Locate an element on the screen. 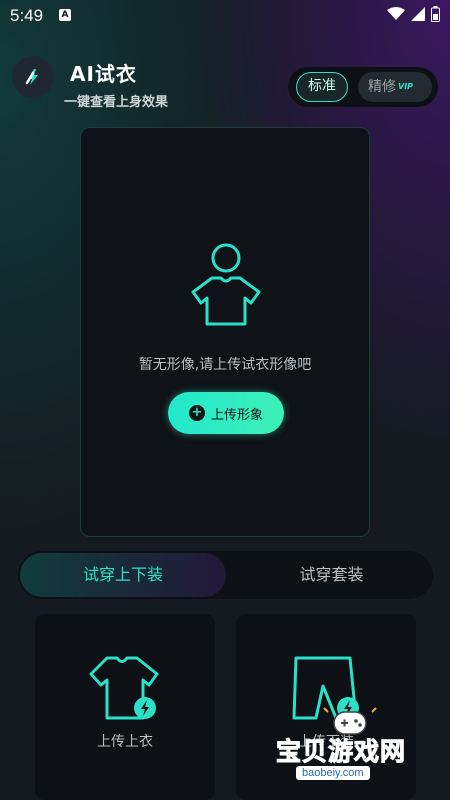 Image resolution: width=450 pixels, height=800 pixels. upload-top-label: 上传上衣 is located at coordinates (125, 742).